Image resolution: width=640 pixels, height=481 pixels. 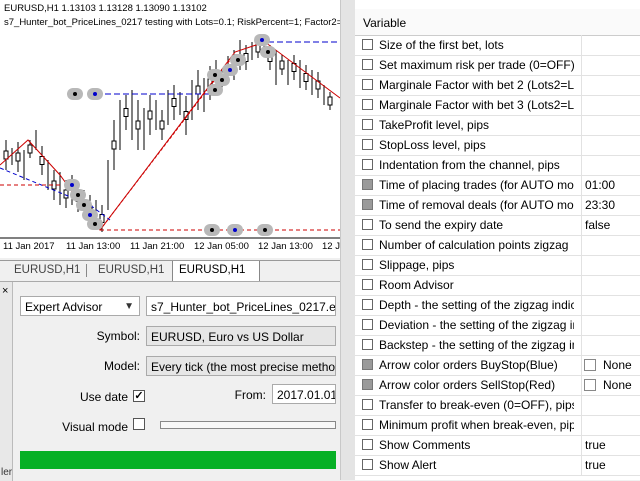 I want to click on model-select: Every tick (the most precise method bas, so click(x=241, y=366).